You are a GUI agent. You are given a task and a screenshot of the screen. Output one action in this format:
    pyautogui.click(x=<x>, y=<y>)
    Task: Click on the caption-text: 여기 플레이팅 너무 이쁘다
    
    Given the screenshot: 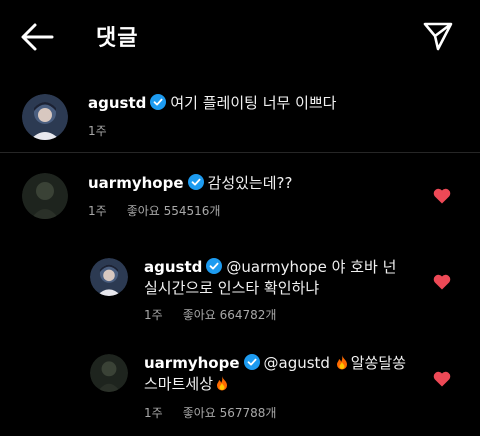 What is the action you would take?
    pyautogui.click(x=253, y=103)
    